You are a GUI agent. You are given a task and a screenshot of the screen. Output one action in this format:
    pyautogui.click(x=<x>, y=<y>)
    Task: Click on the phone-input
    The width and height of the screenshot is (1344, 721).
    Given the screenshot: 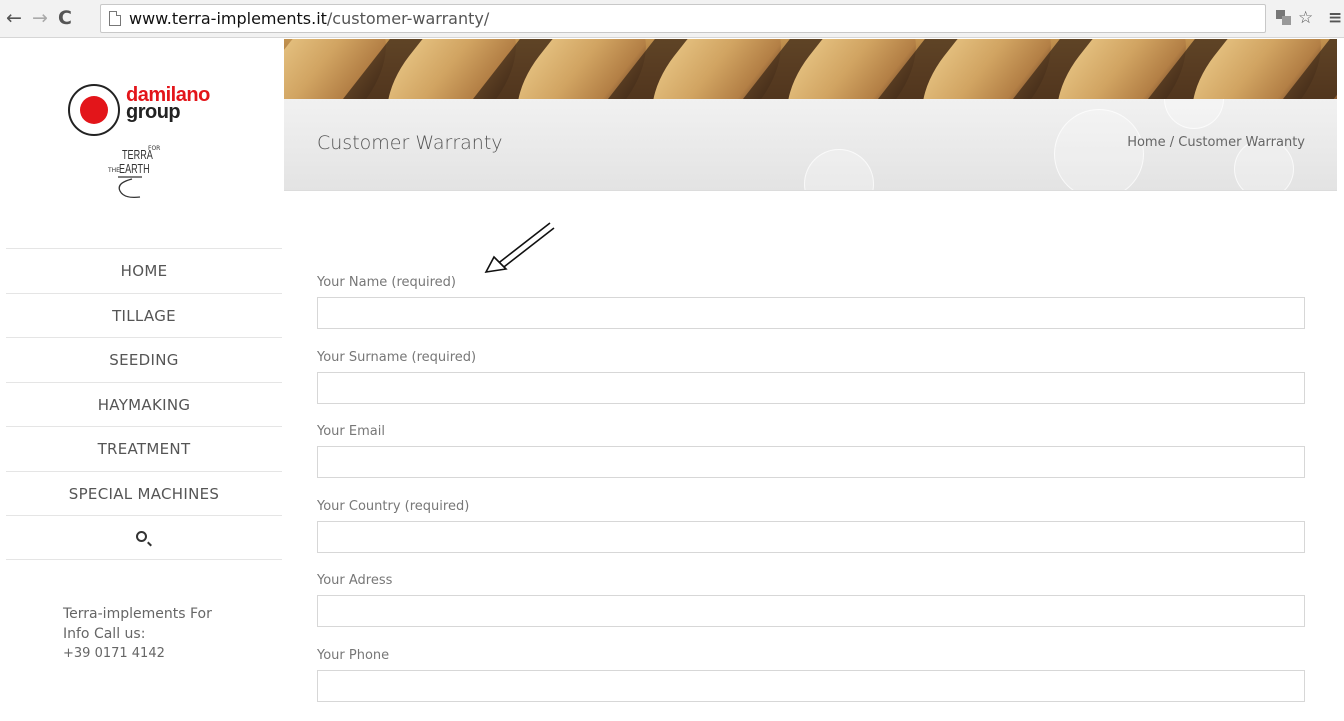 What is the action you would take?
    pyautogui.click(x=811, y=685)
    